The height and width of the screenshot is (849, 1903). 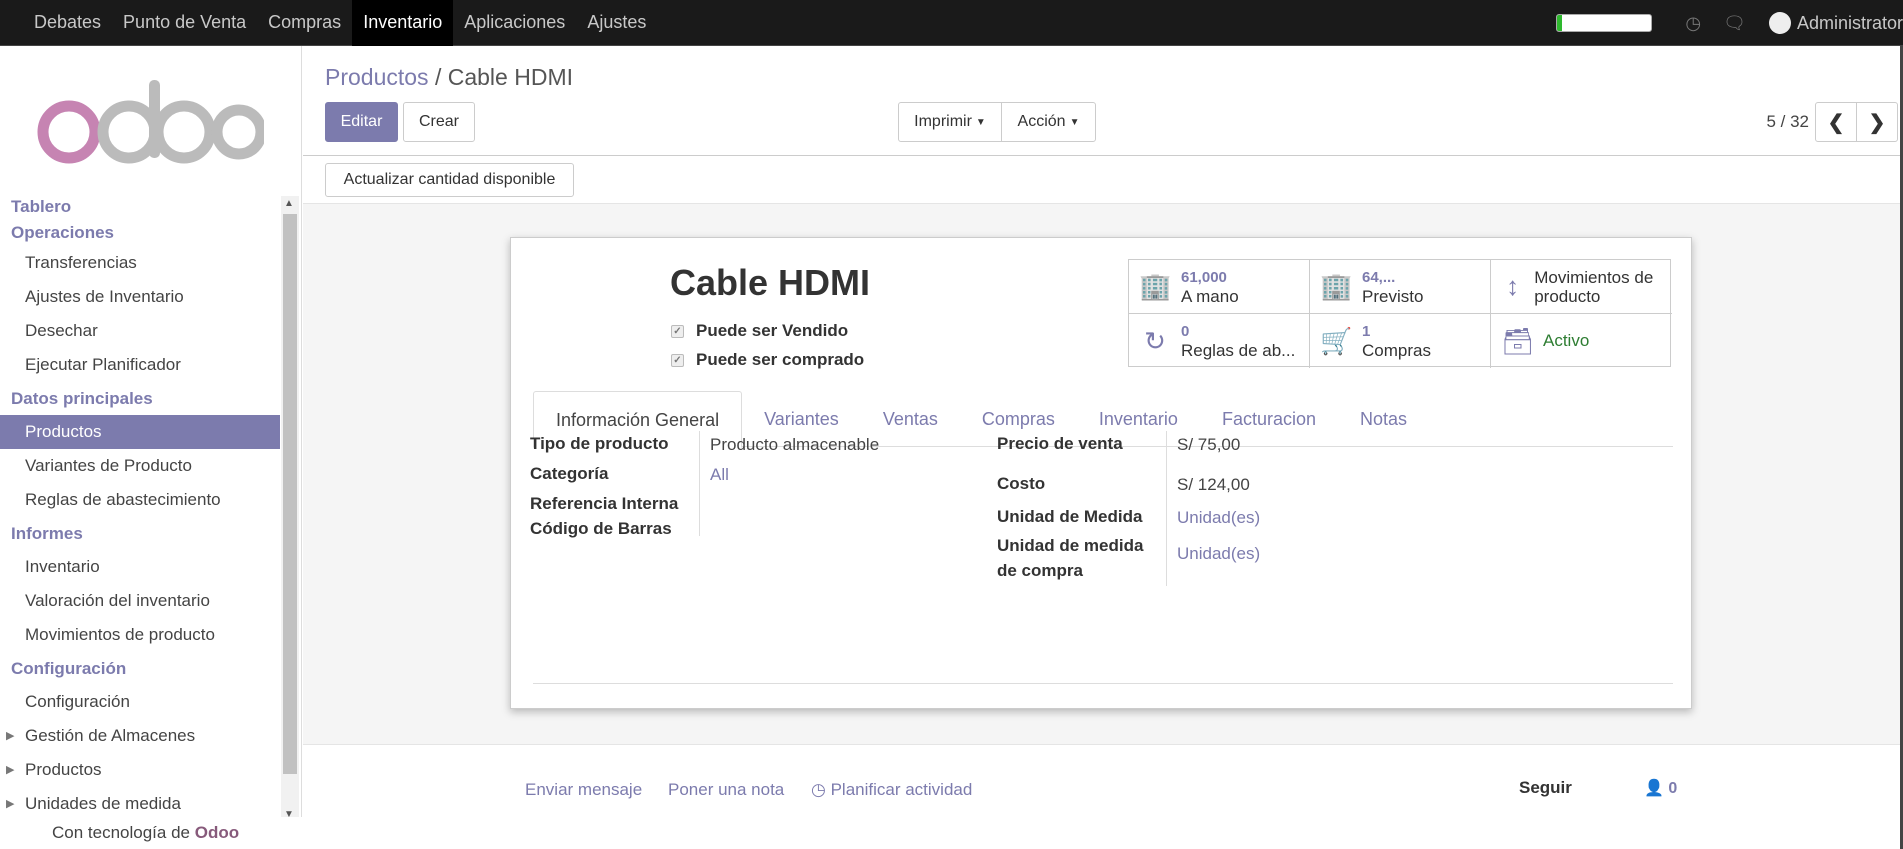 What do you see at coordinates (184, 23) in the screenshot?
I see `menu-pos: Punto de Venta` at bounding box center [184, 23].